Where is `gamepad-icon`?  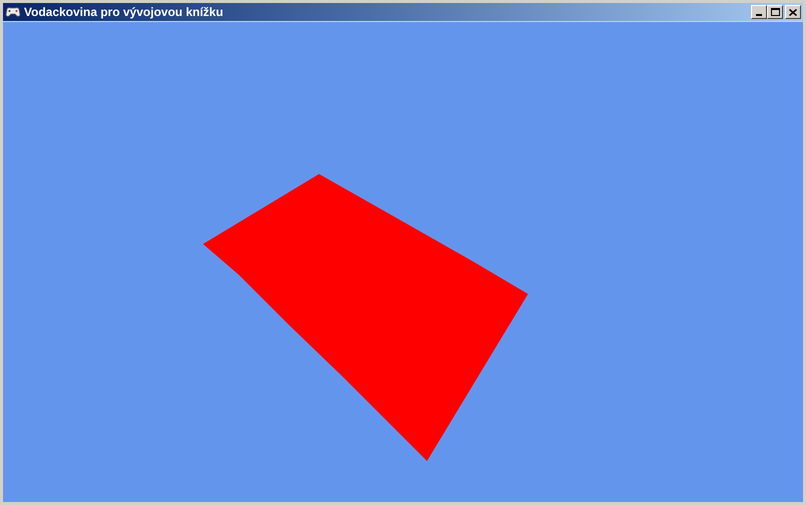 gamepad-icon is located at coordinates (13, 12).